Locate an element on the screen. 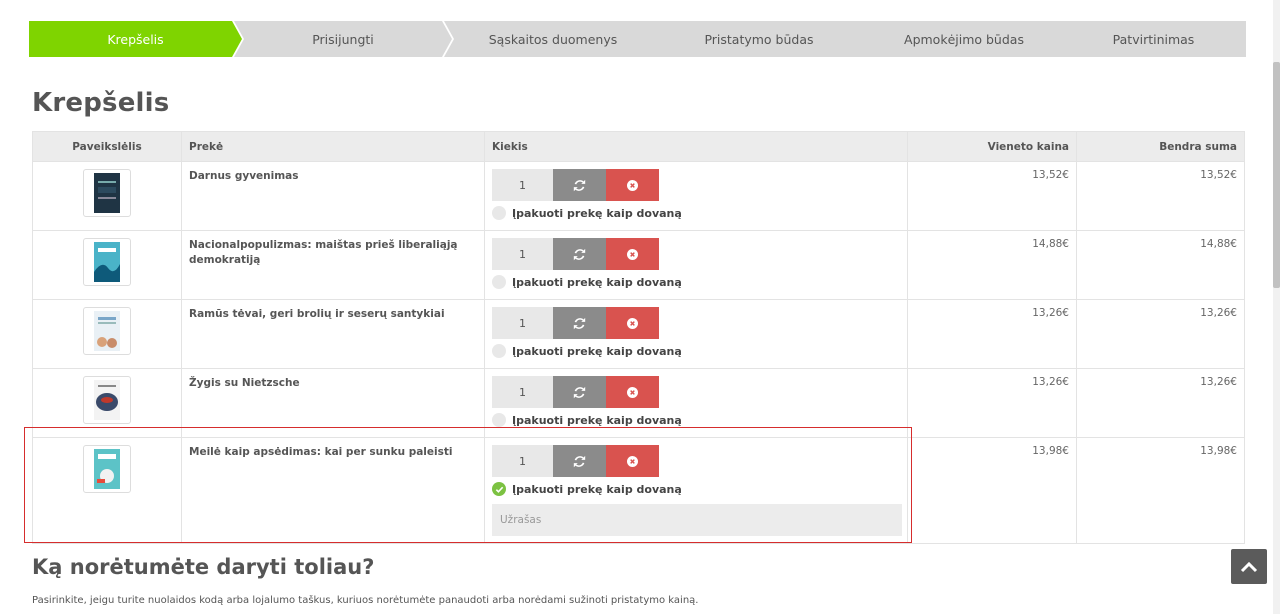 The width and height of the screenshot is (1280, 614). step-payment: Apmokėjimo būdas is located at coordinates (964, 39).